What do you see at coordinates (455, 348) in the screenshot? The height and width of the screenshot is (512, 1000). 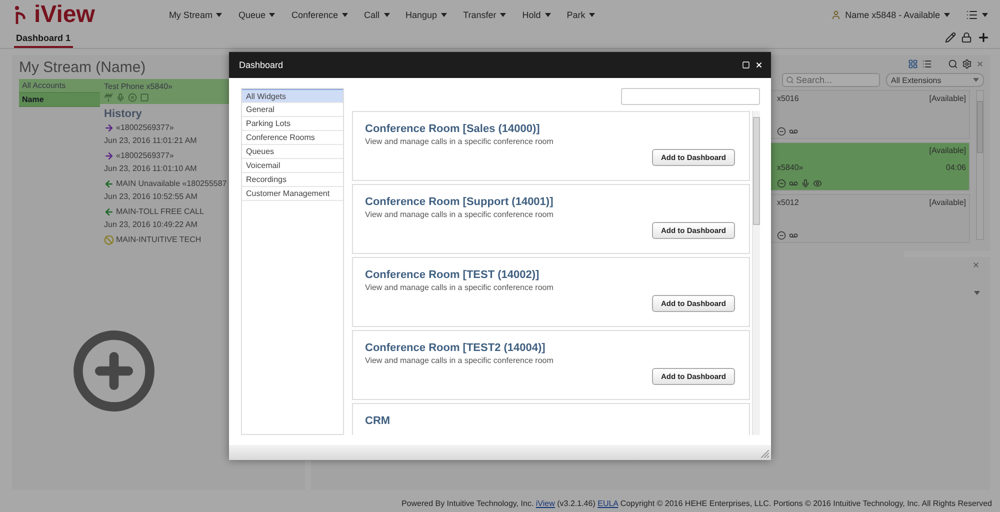 I see `widget-card-title: Conference Room [TEST2 (14004)]` at bounding box center [455, 348].